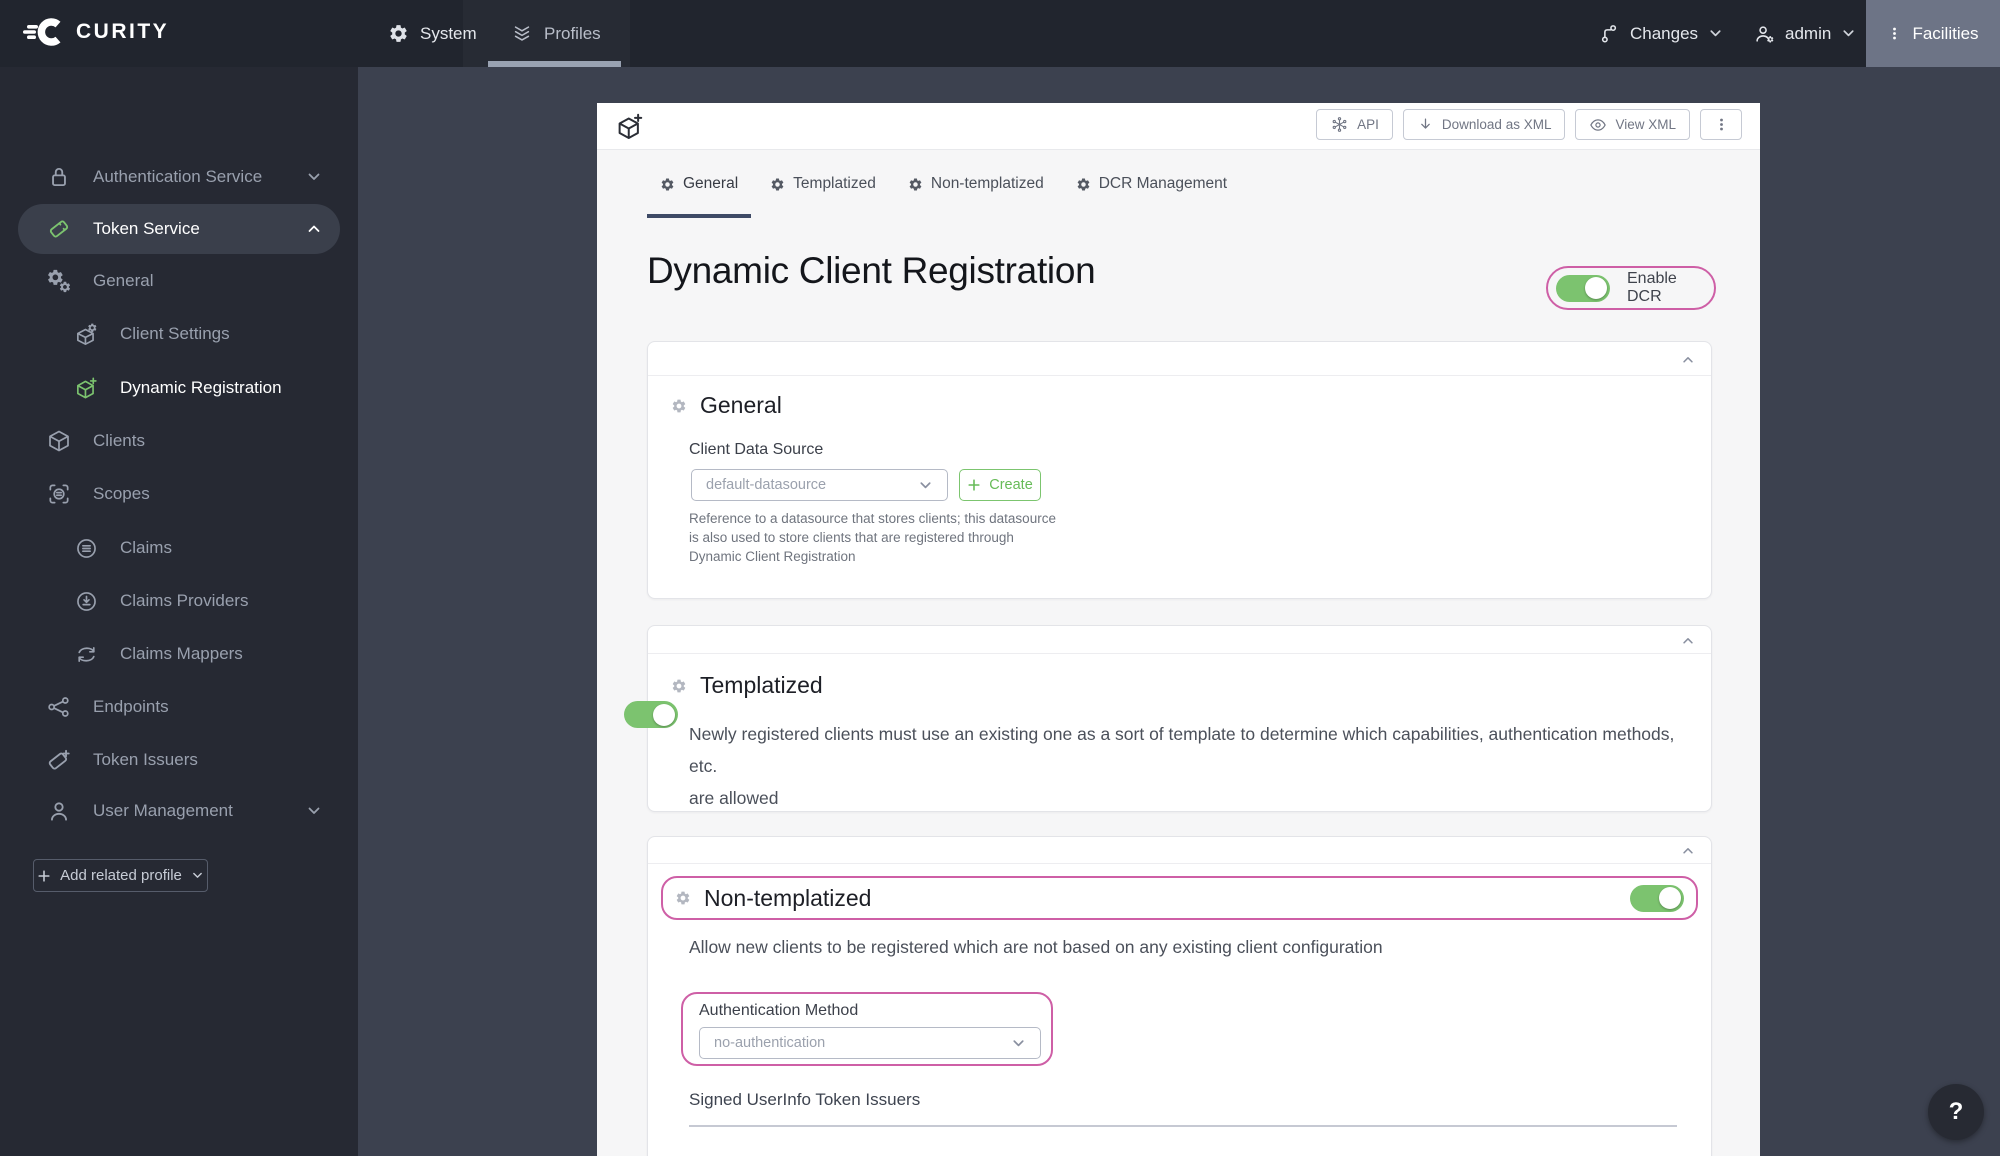  Describe the element at coordinates (163, 810) in the screenshot. I see `sidebar-item-label: User Management` at that location.